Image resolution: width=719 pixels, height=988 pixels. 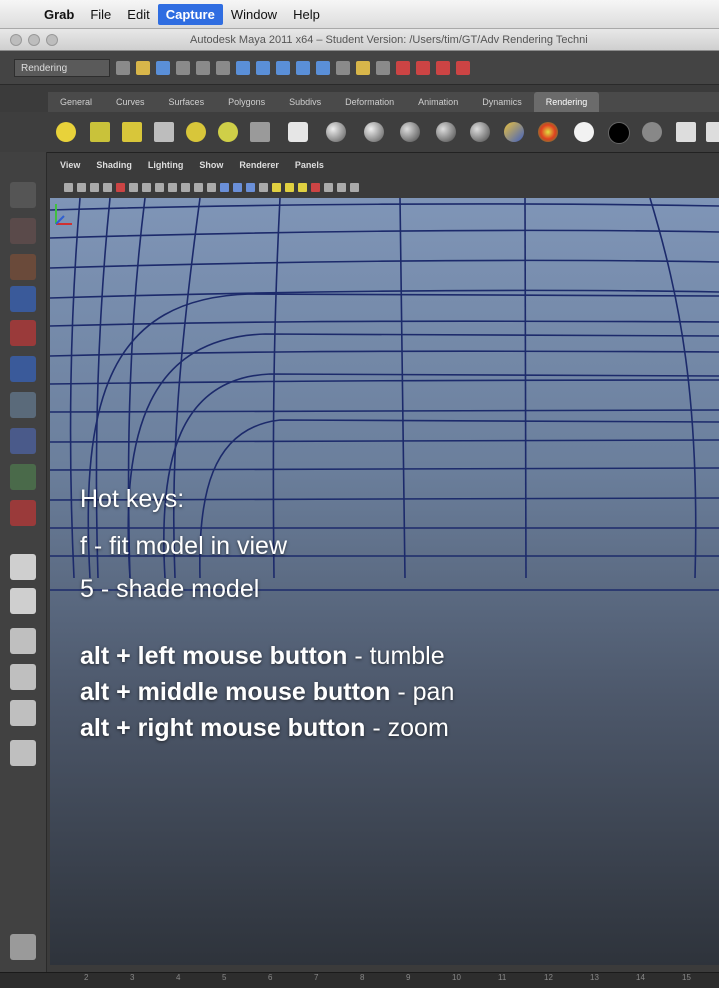 What do you see at coordinates (228, 132) in the screenshot?
I see `volume-light-icon` at bounding box center [228, 132].